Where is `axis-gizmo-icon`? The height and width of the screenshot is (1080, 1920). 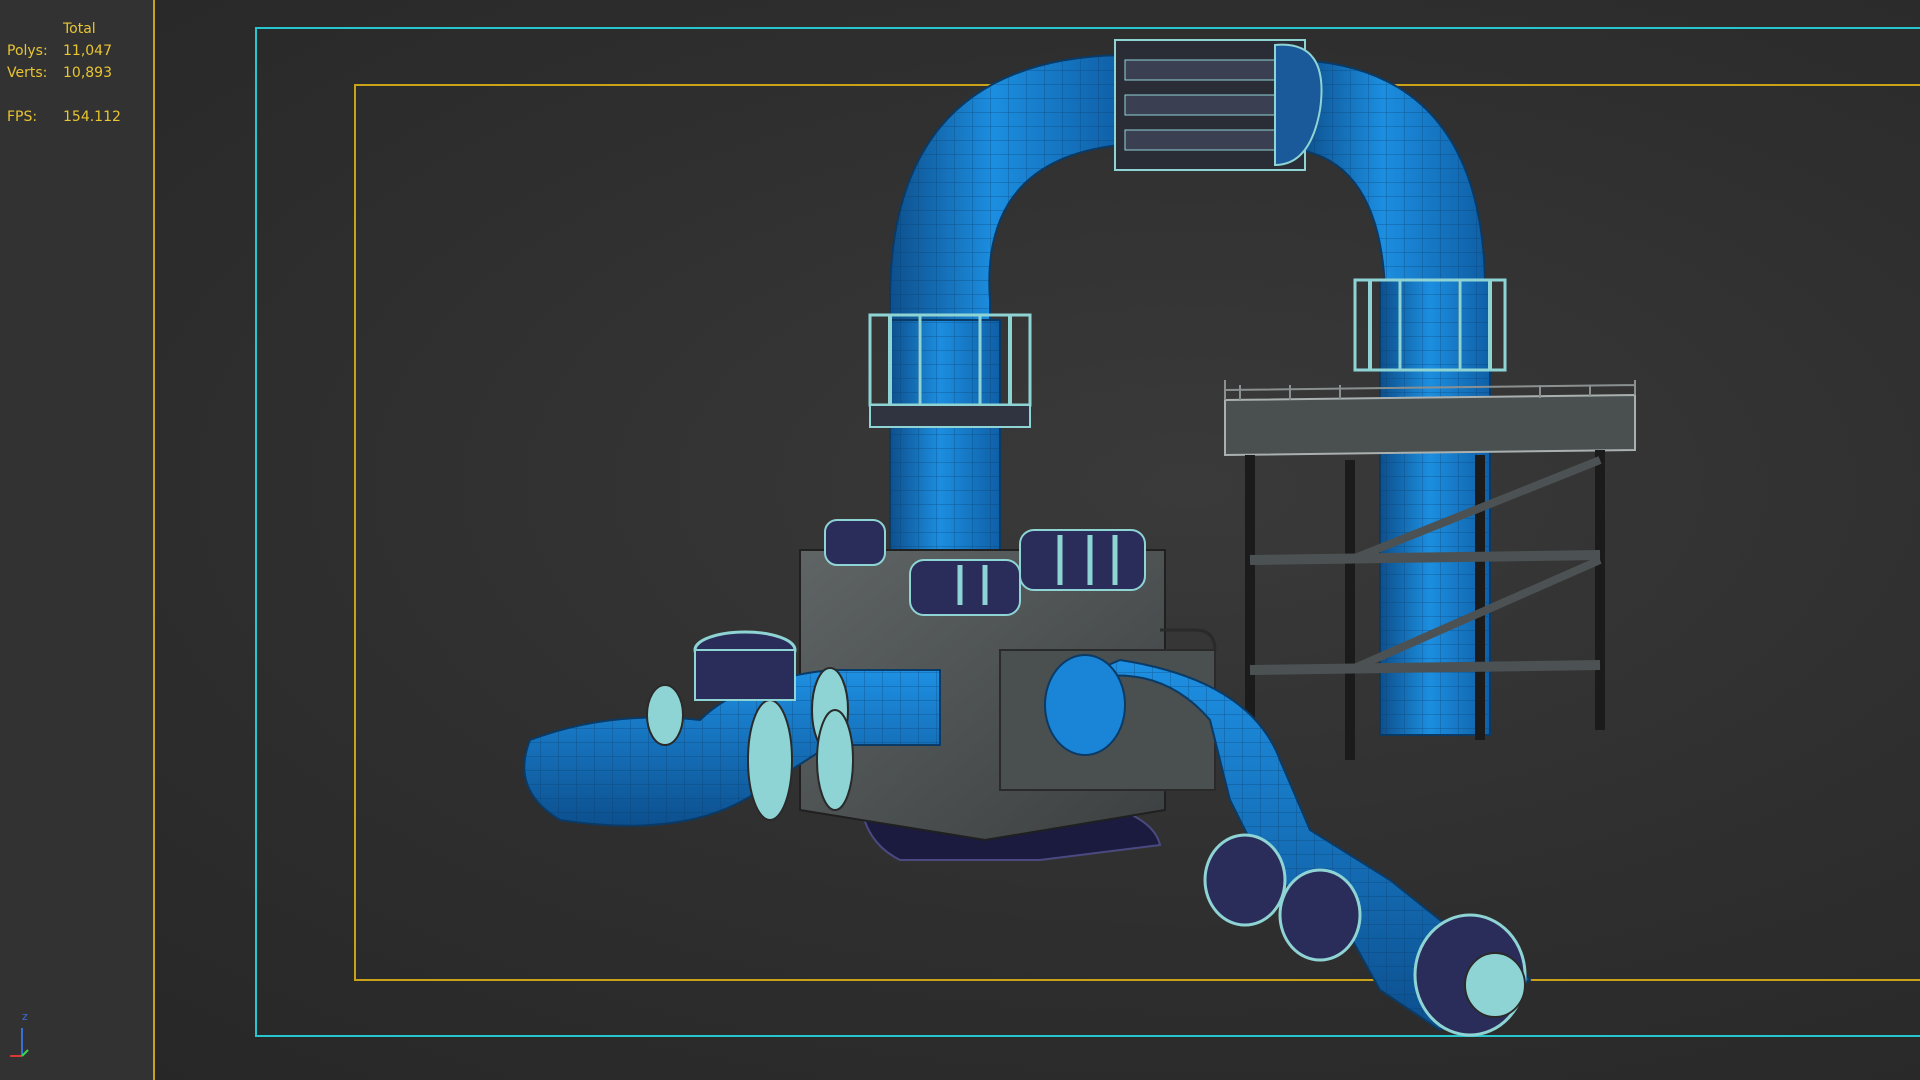
axis-gizmo-icon is located at coordinates (19, 1042).